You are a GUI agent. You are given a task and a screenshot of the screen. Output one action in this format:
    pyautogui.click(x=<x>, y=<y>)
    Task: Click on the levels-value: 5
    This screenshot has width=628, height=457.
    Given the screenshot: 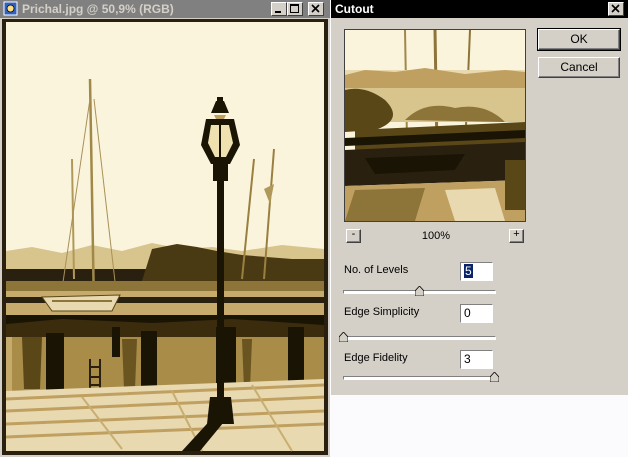 What is the action you would take?
    pyautogui.click(x=468, y=271)
    